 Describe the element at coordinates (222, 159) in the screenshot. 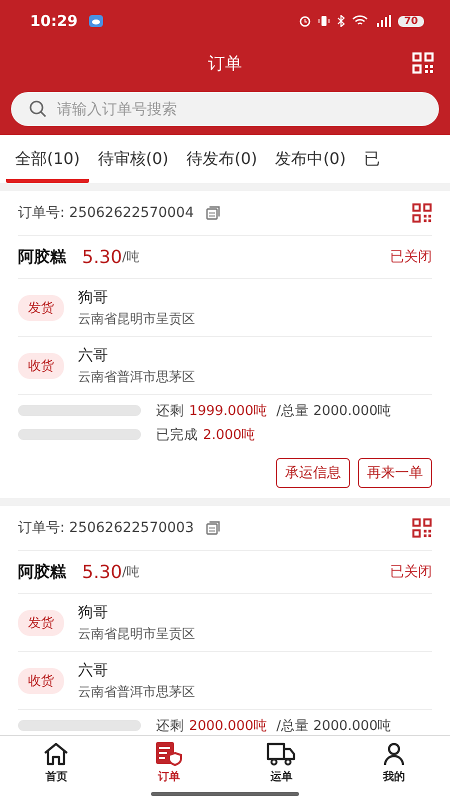

I see `filter-tab: 待发布(0)` at that location.